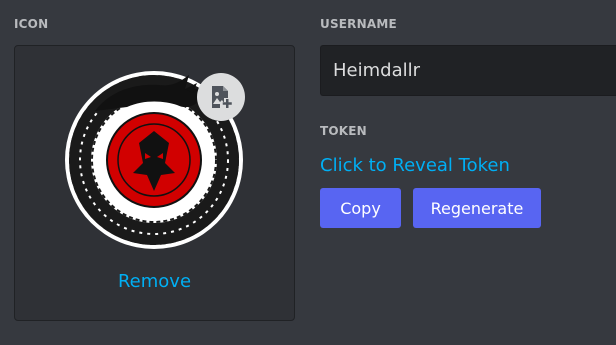  I want to click on username-section-label: USERNAME, so click(358, 24).